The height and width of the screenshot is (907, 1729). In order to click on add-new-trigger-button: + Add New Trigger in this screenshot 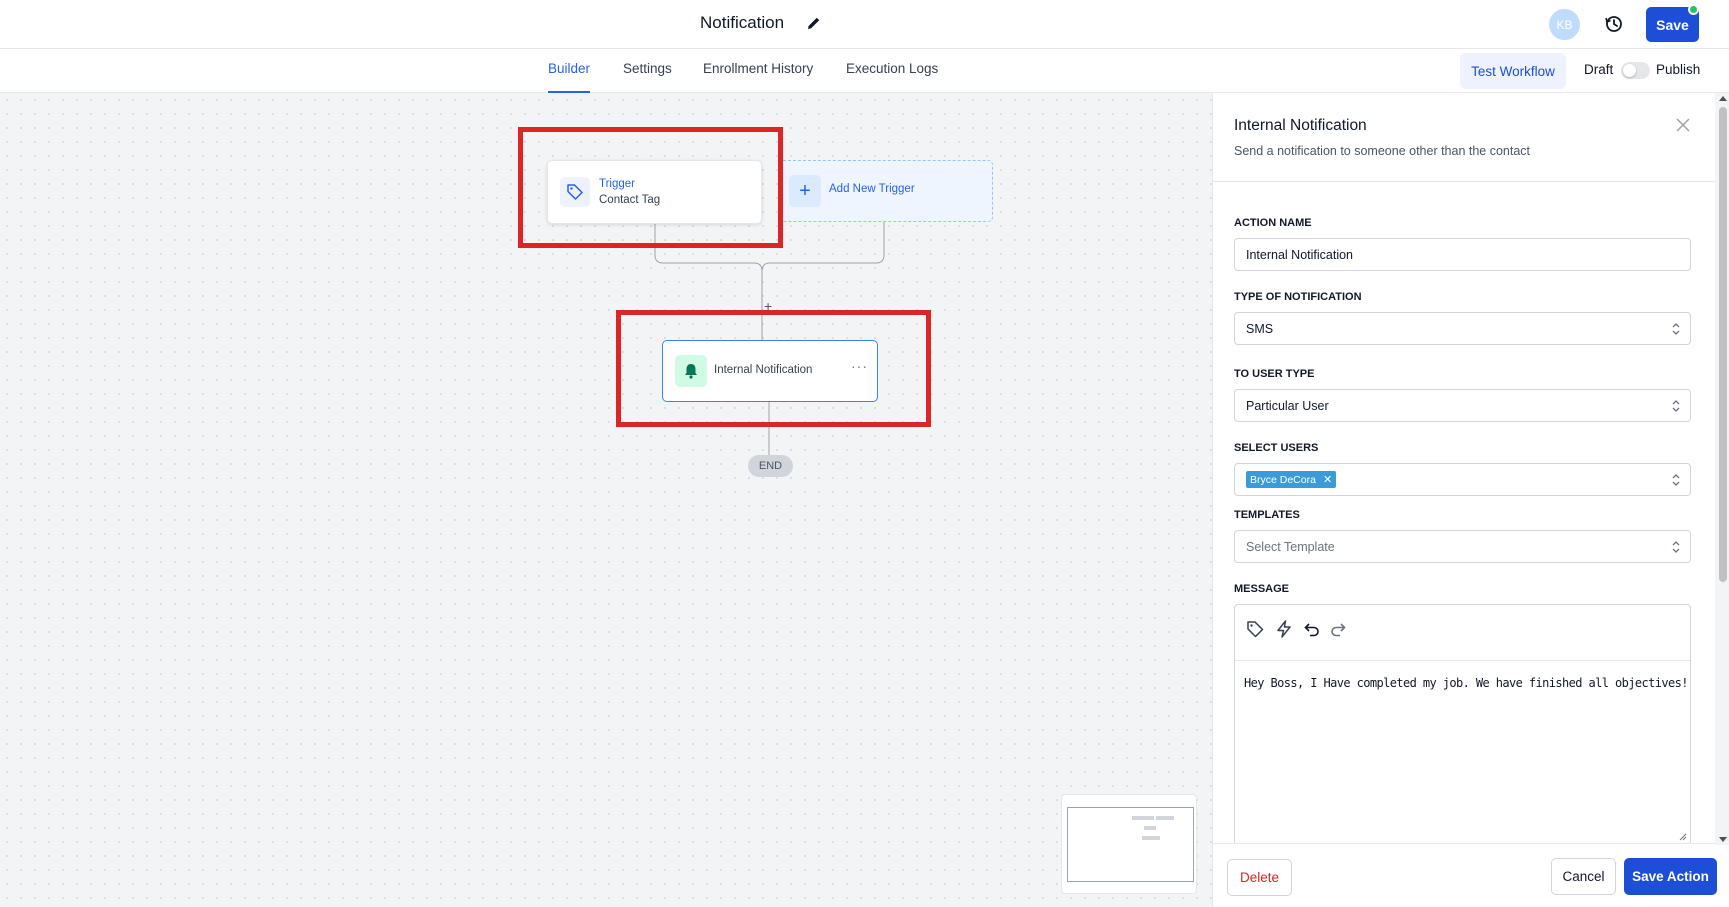, I will do `click(885, 191)`.